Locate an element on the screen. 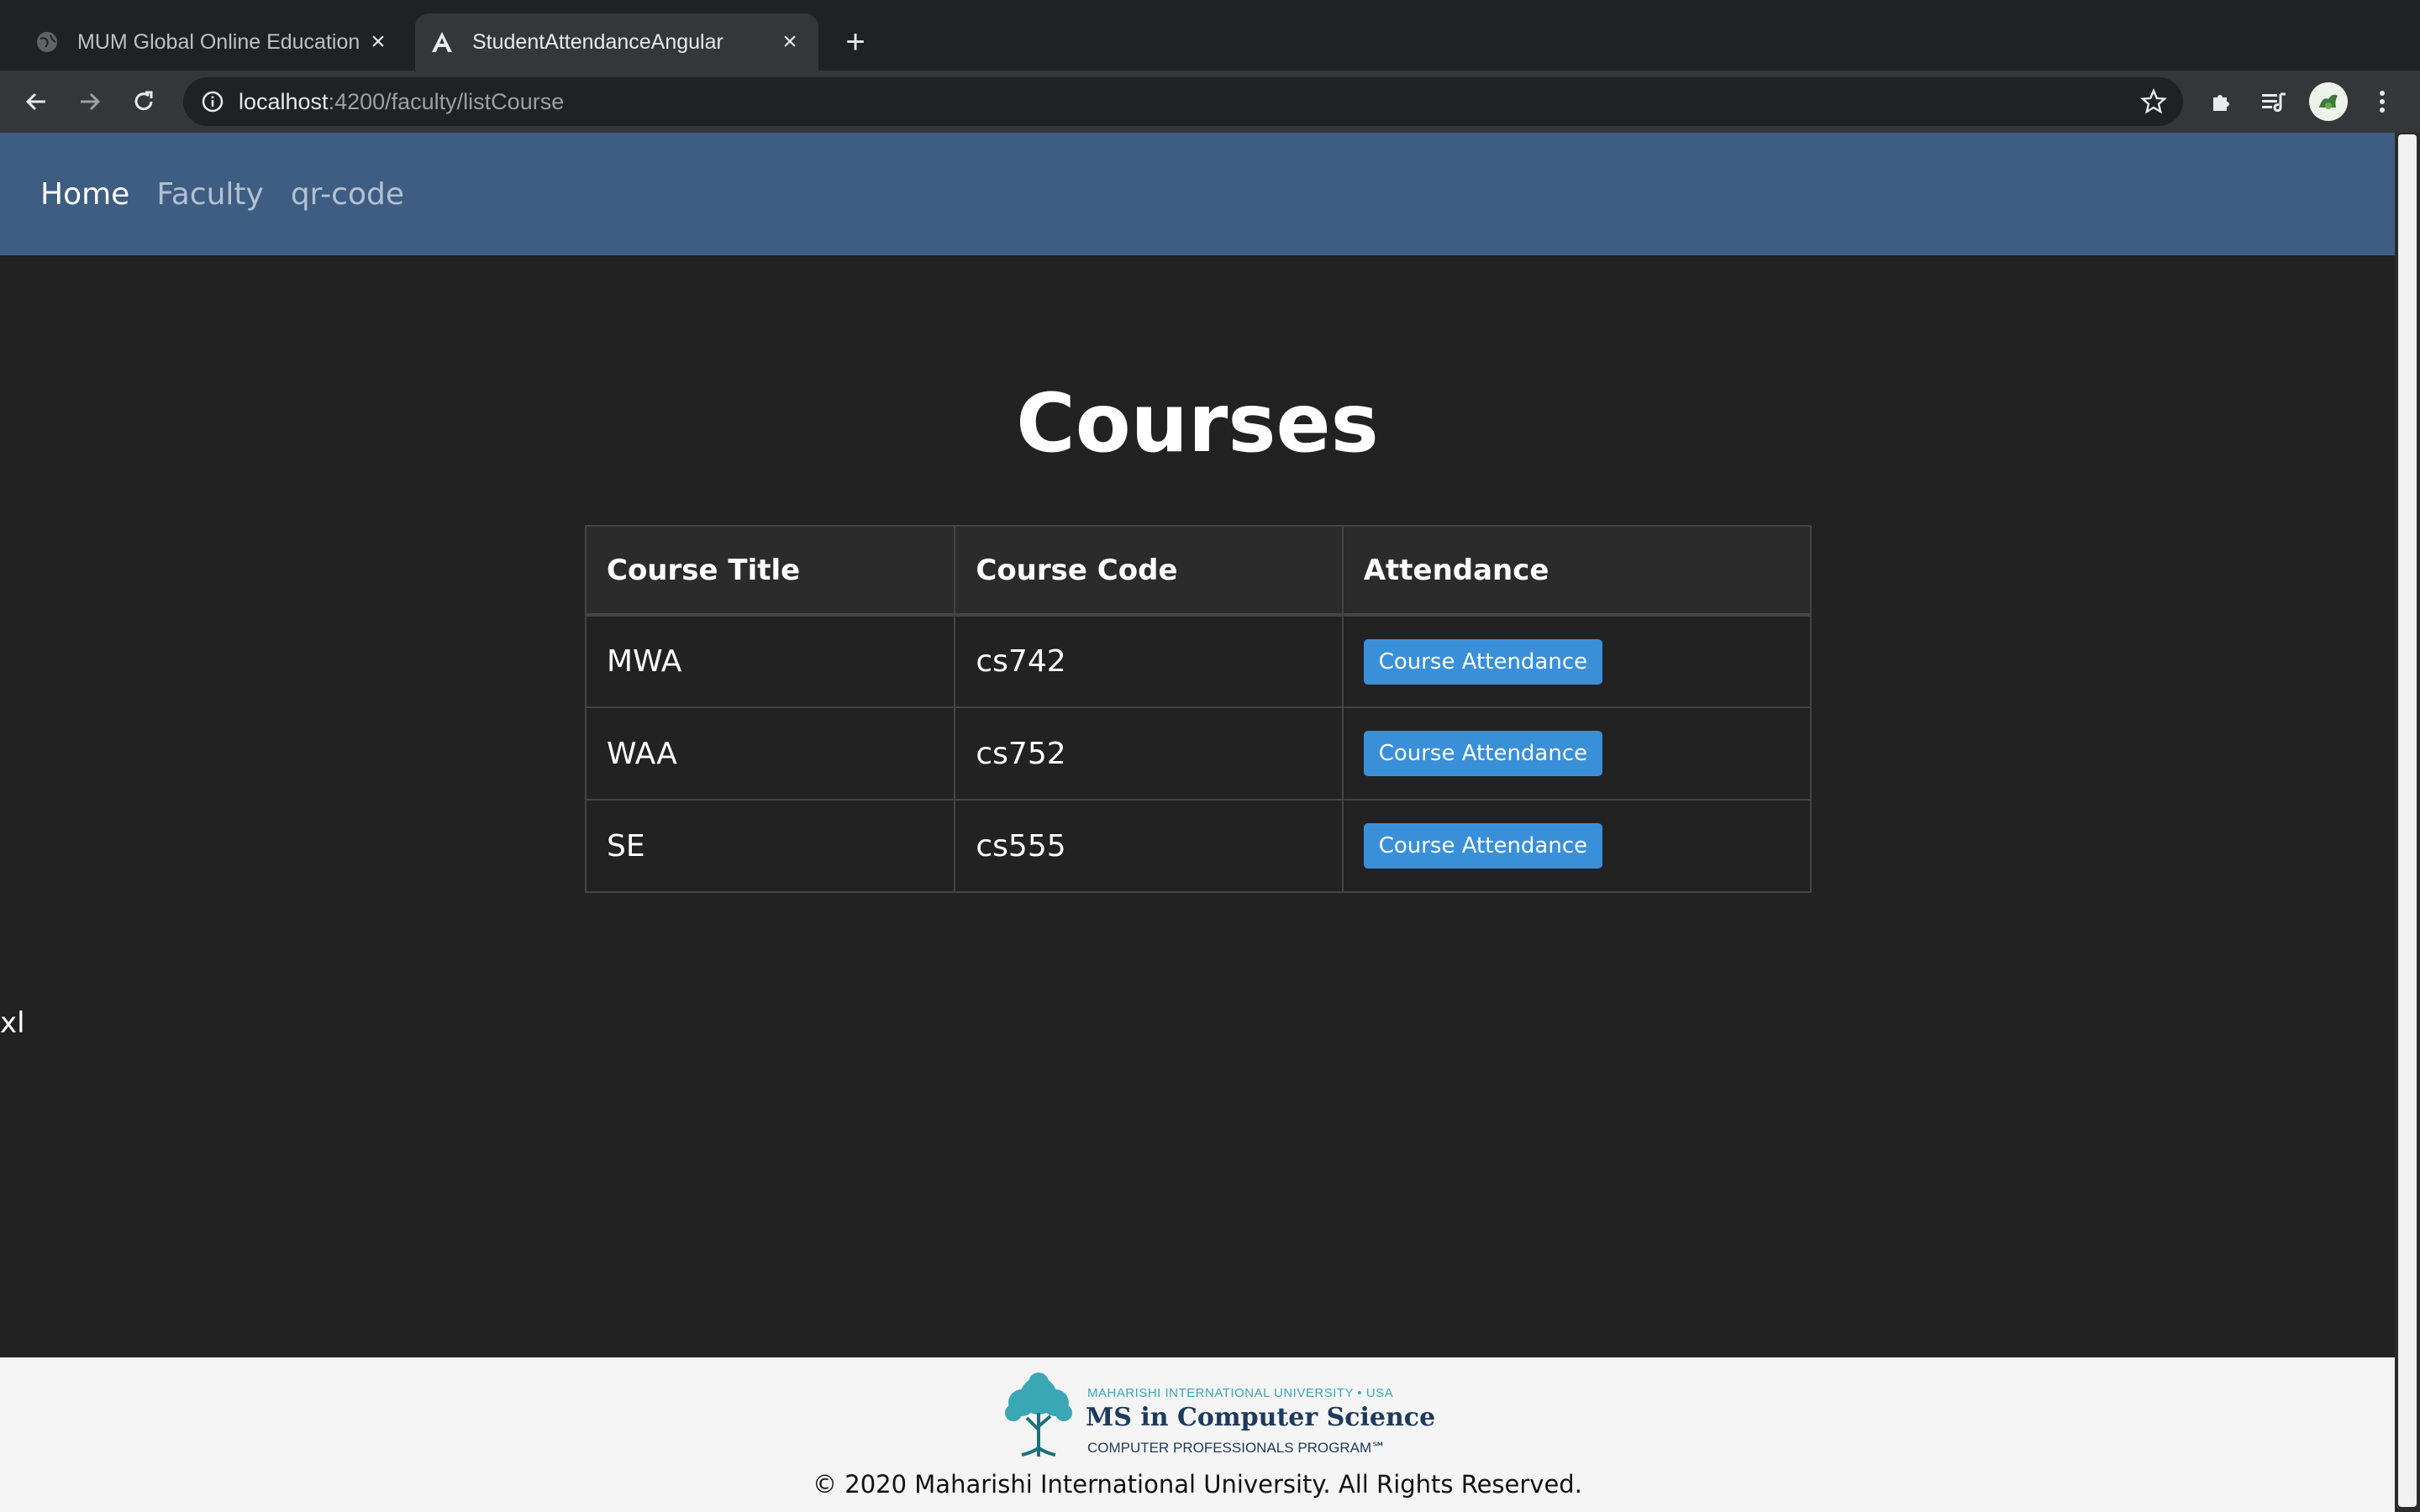 This screenshot has height=1512, width=2420. nav-link-home: Home is located at coordinates (84, 194).